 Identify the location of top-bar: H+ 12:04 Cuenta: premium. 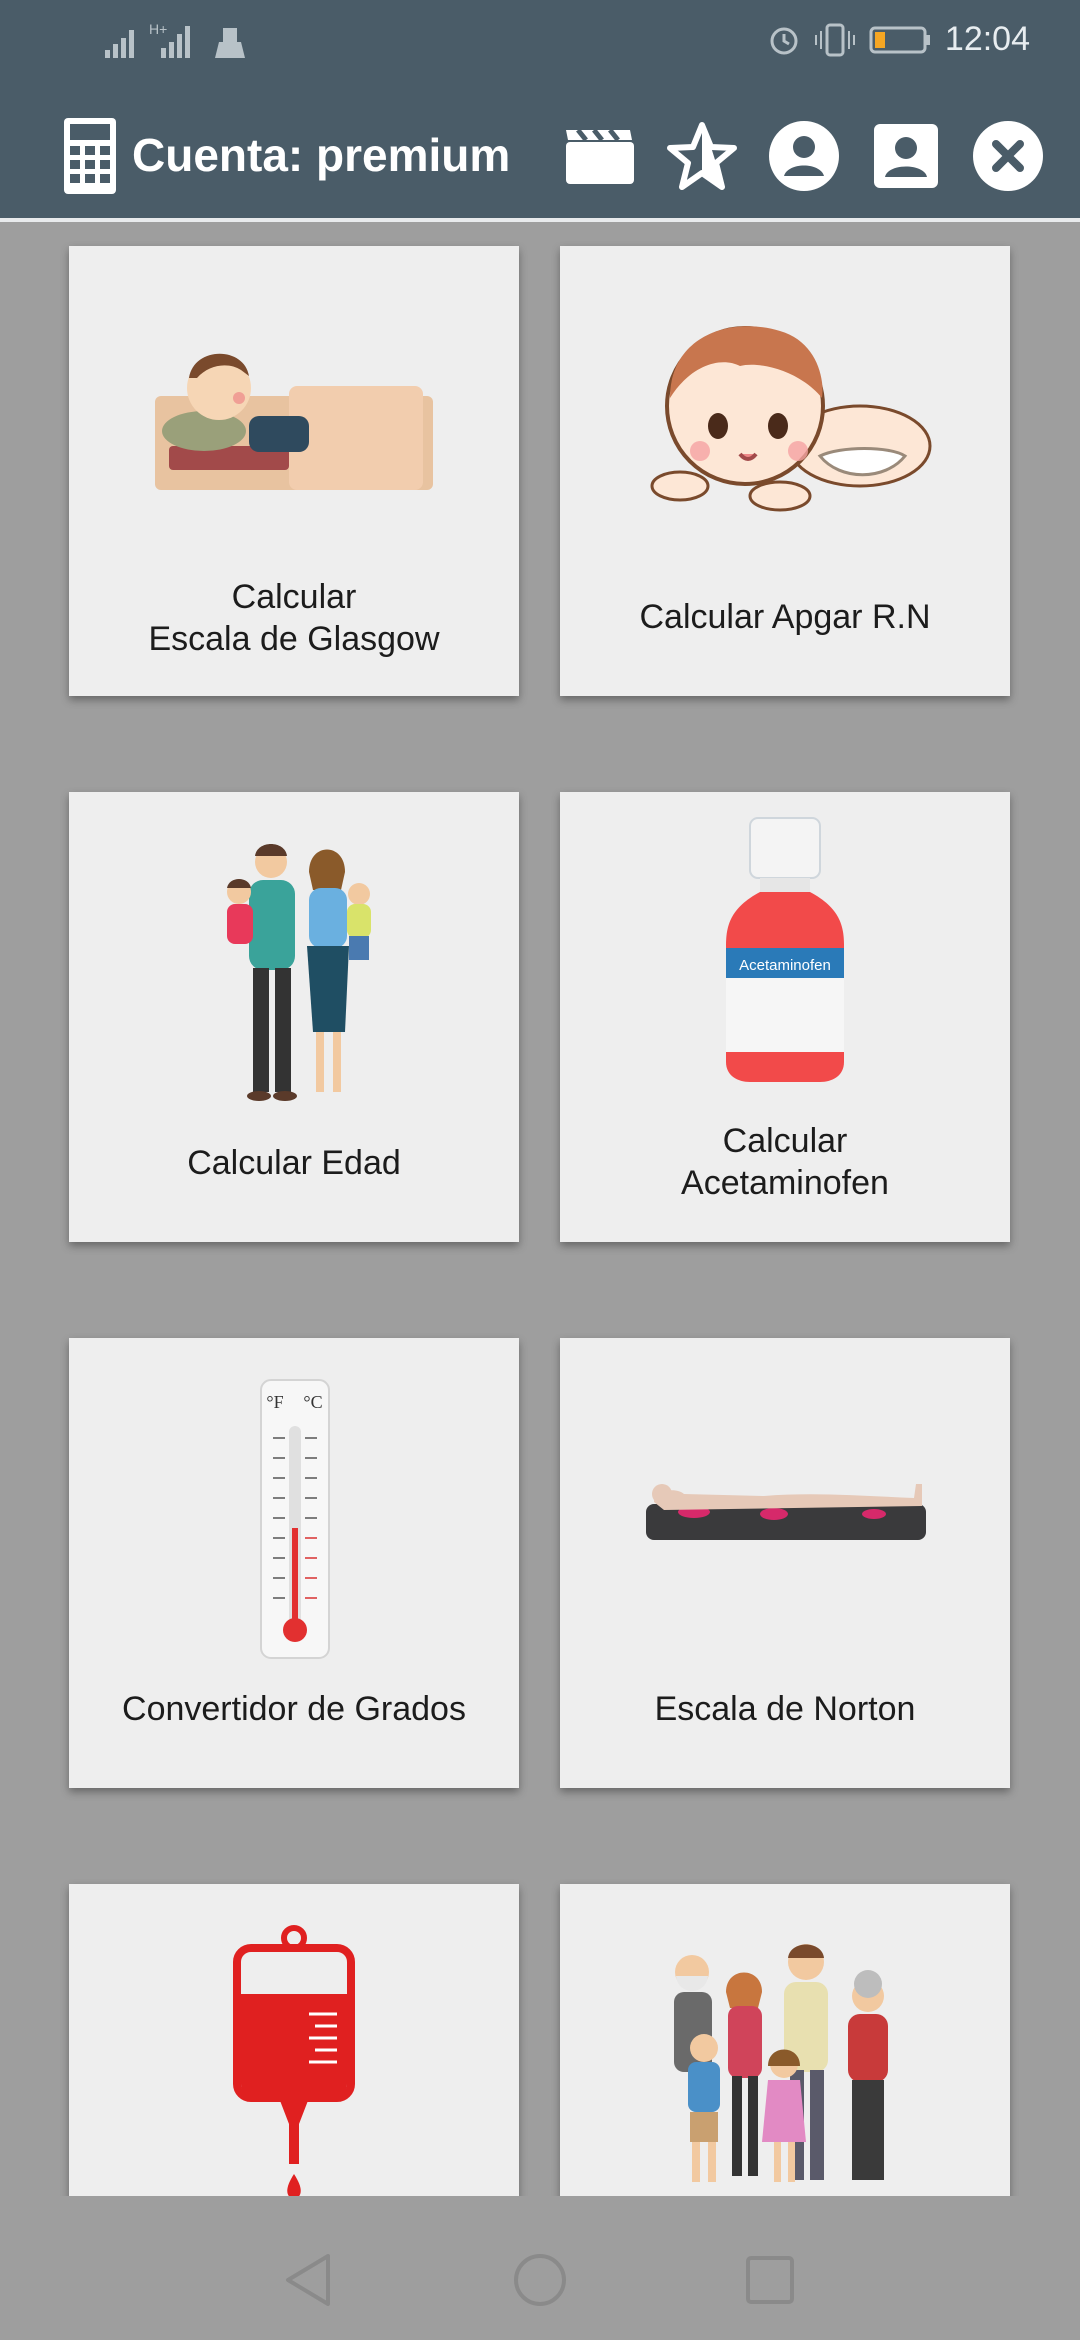
(540, 110).